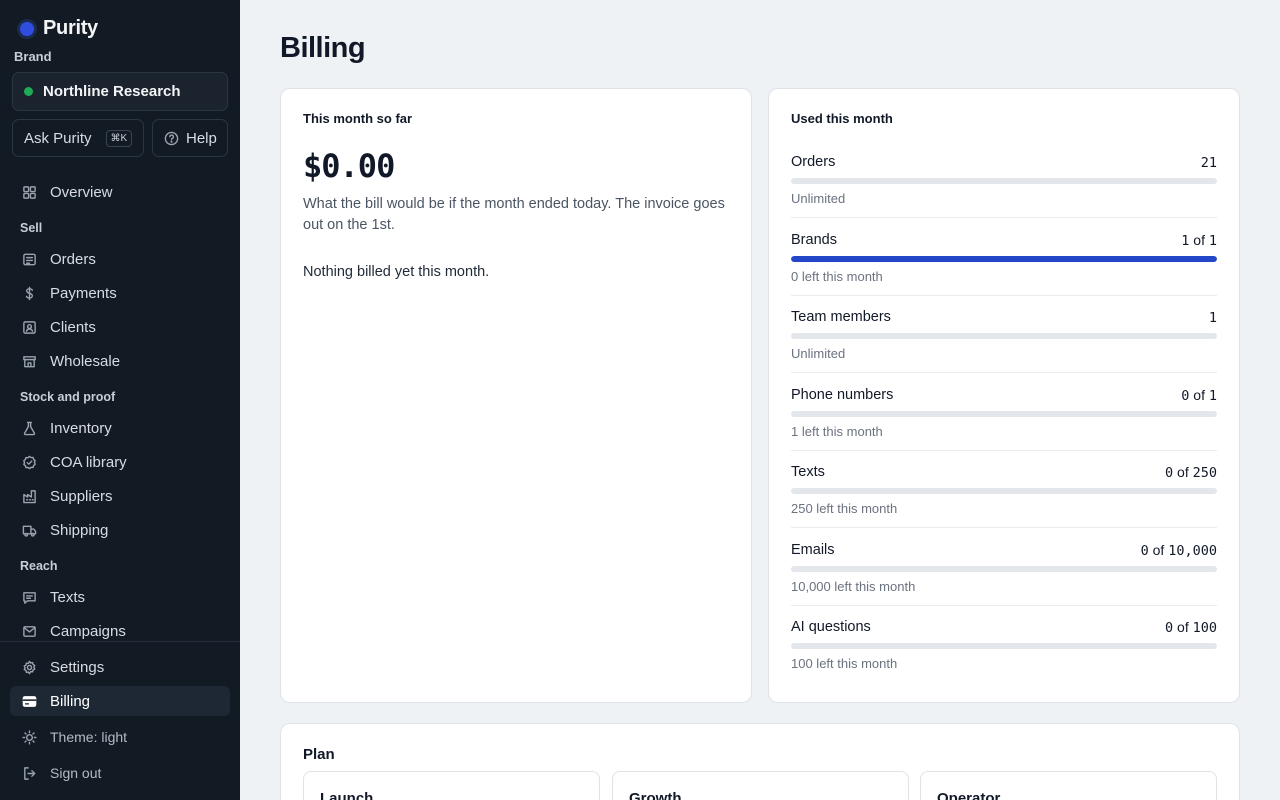 This screenshot has width=1280, height=800. What do you see at coordinates (1204, 473) in the screenshot?
I see `usage-limit: 250` at bounding box center [1204, 473].